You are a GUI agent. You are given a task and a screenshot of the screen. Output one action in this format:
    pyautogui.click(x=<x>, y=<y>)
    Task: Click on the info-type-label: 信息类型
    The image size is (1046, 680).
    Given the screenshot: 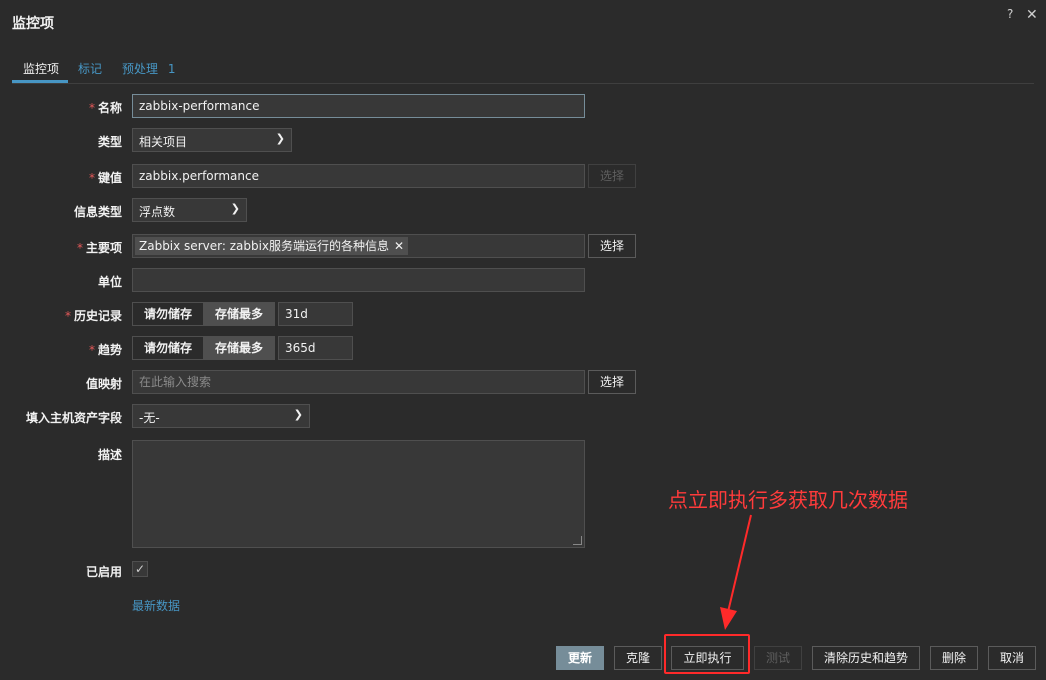 What is the action you would take?
    pyautogui.click(x=97, y=212)
    